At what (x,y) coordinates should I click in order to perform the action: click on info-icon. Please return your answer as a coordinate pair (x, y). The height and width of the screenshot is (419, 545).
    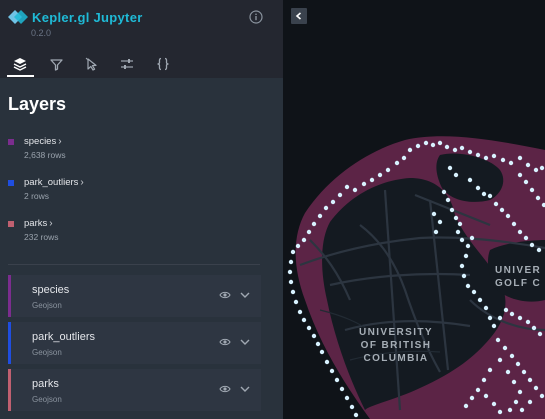
    Looking at the image, I should click on (256, 17).